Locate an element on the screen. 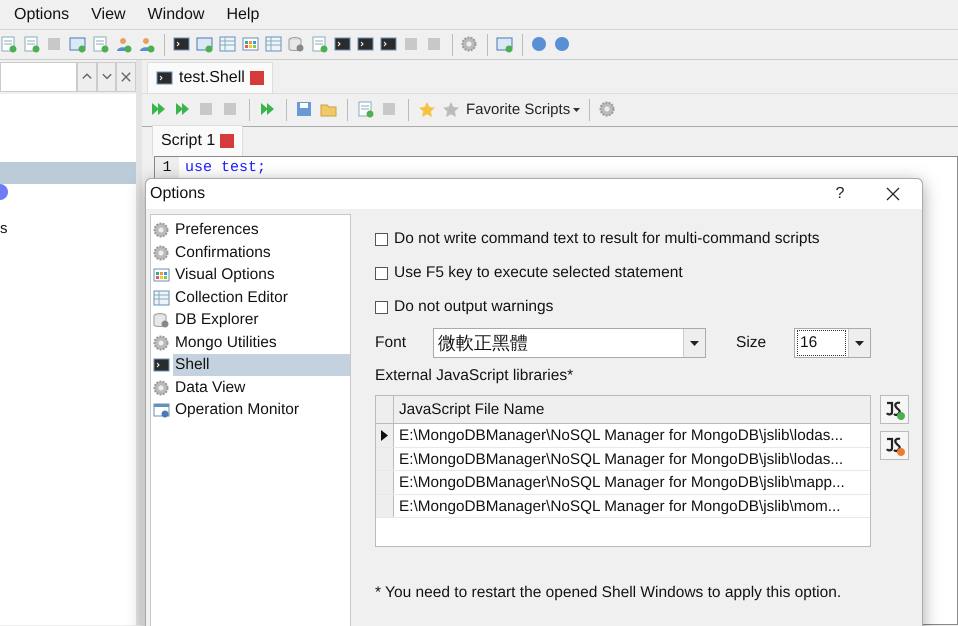 This screenshot has height=626, width=958. save-icon is located at coordinates (305, 110).